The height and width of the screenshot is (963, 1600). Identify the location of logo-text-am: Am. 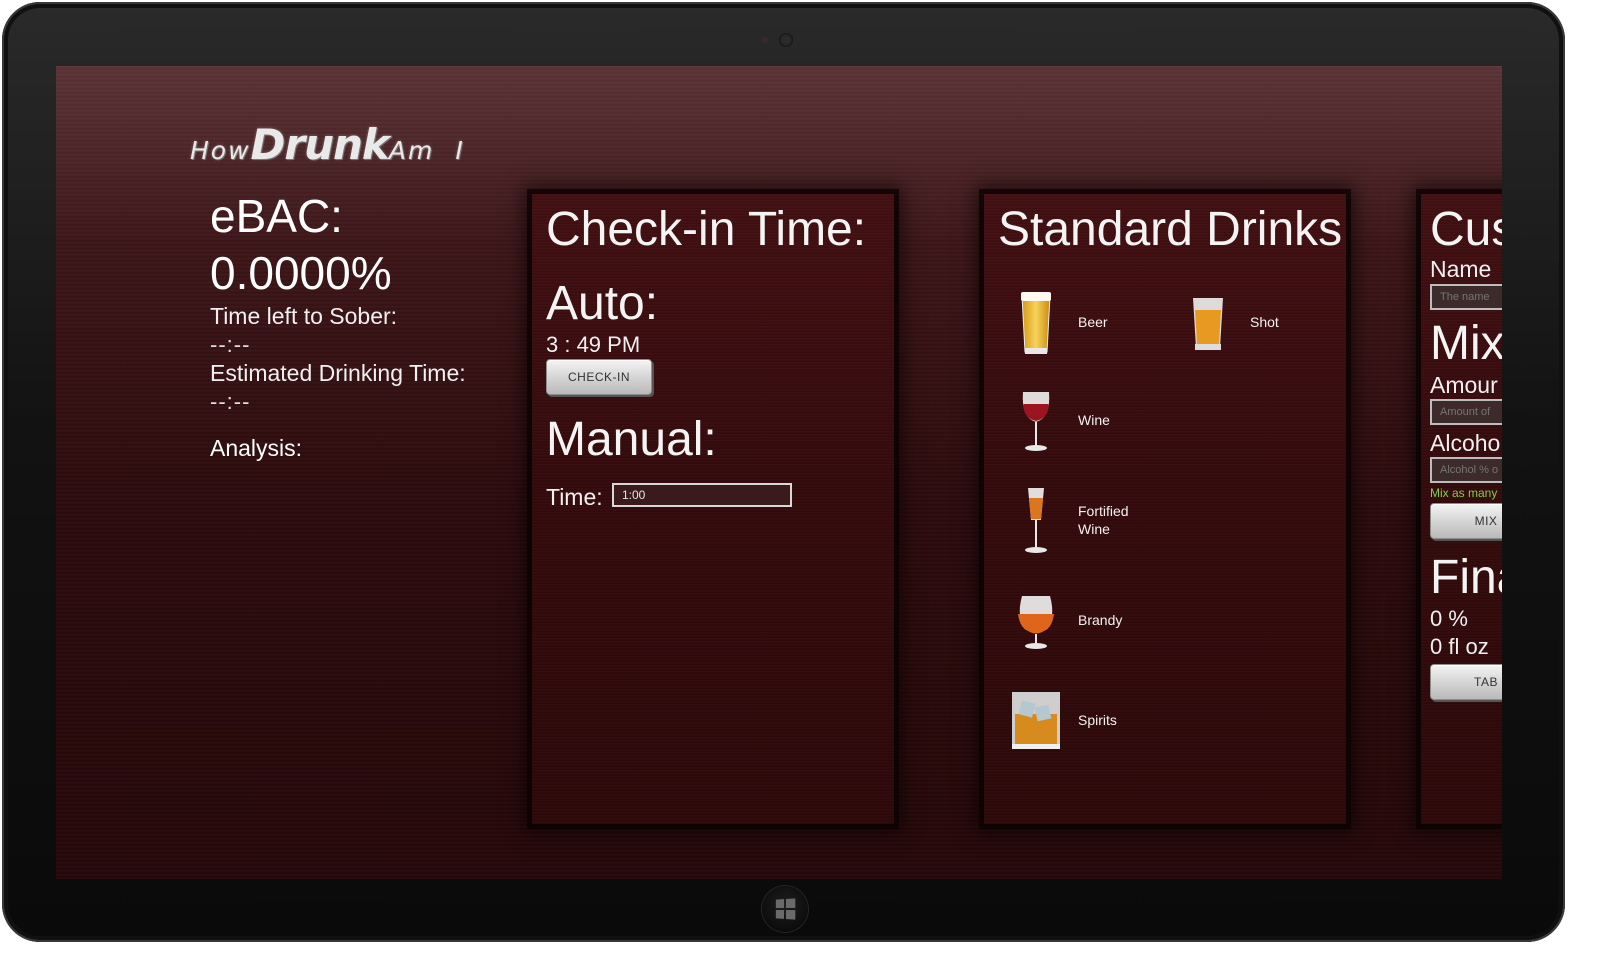
(411, 150).